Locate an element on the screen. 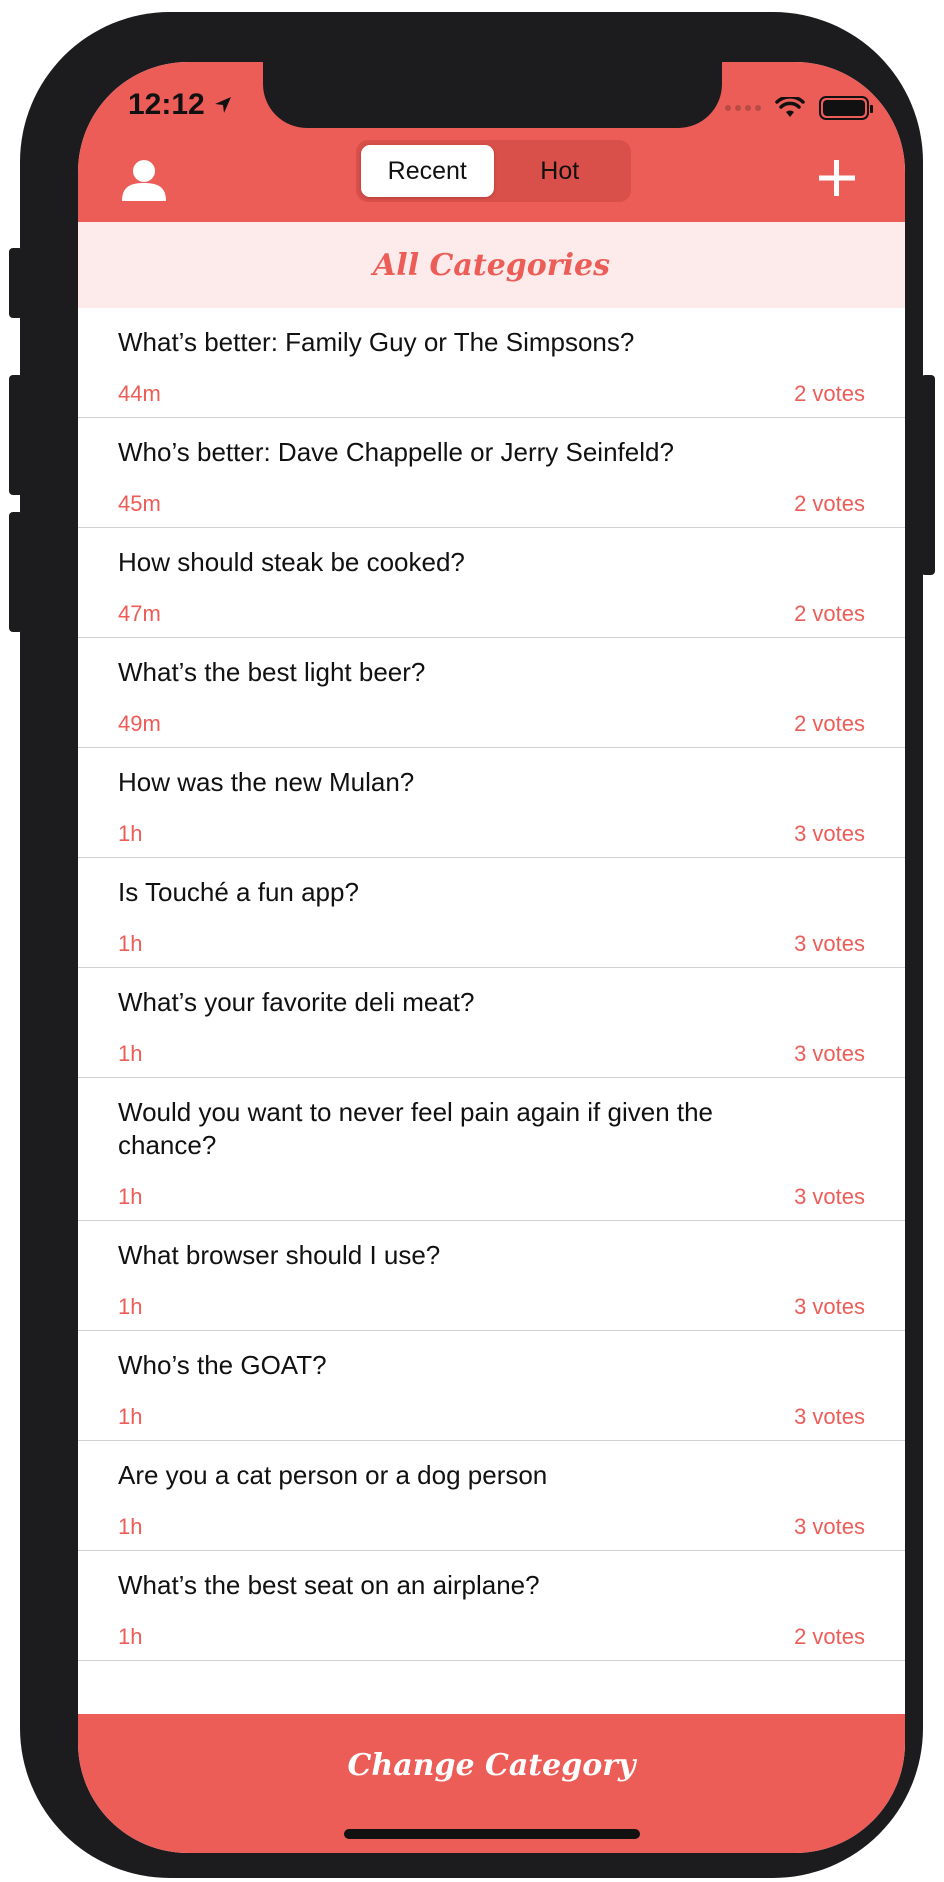 This screenshot has height=1882, width=944. feed-segmented-control: Recent Hot is located at coordinates (493, 171).